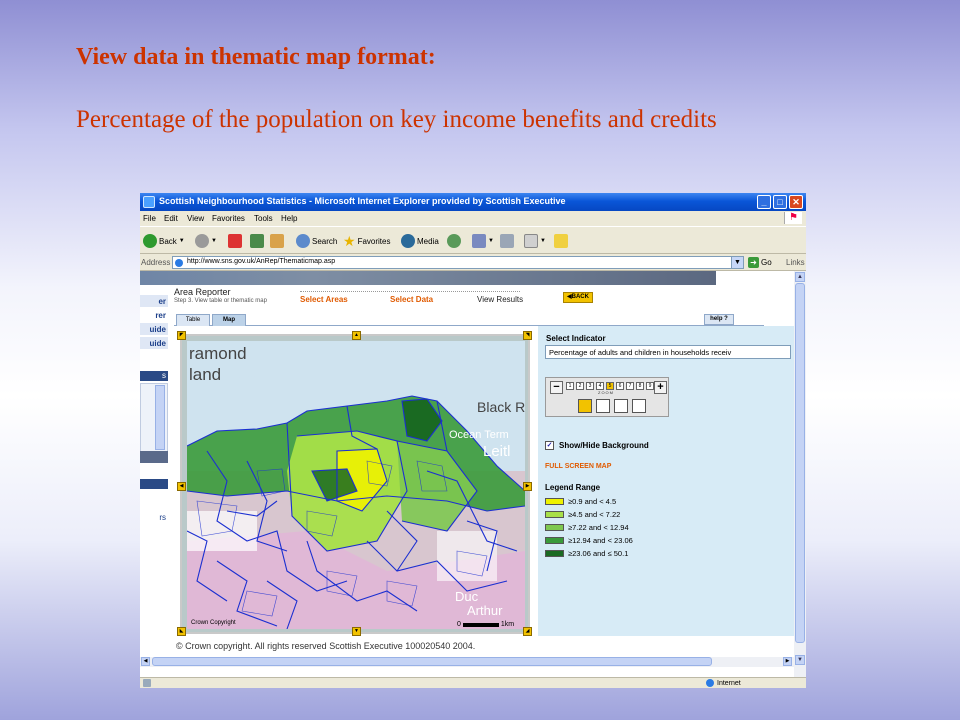 The height and width of the screenshot is (720, 960). What do you see at coordinates (527, 486) in the screenshot?
I see `pan-east-icon: ▶` at bounding box center [527, 486].